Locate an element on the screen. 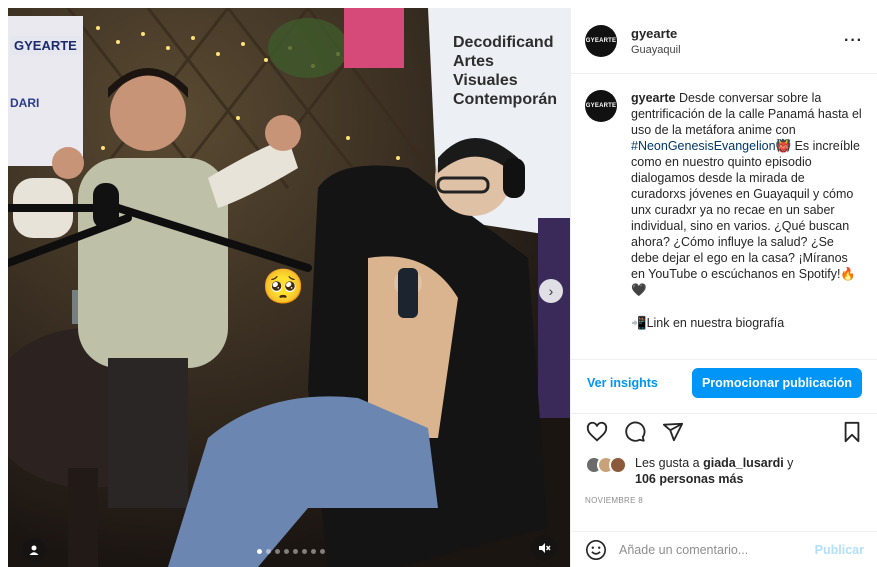 The width and height of the screenshot is (877, 567). caption-username: gyearte is located at coordinates (653, 98).